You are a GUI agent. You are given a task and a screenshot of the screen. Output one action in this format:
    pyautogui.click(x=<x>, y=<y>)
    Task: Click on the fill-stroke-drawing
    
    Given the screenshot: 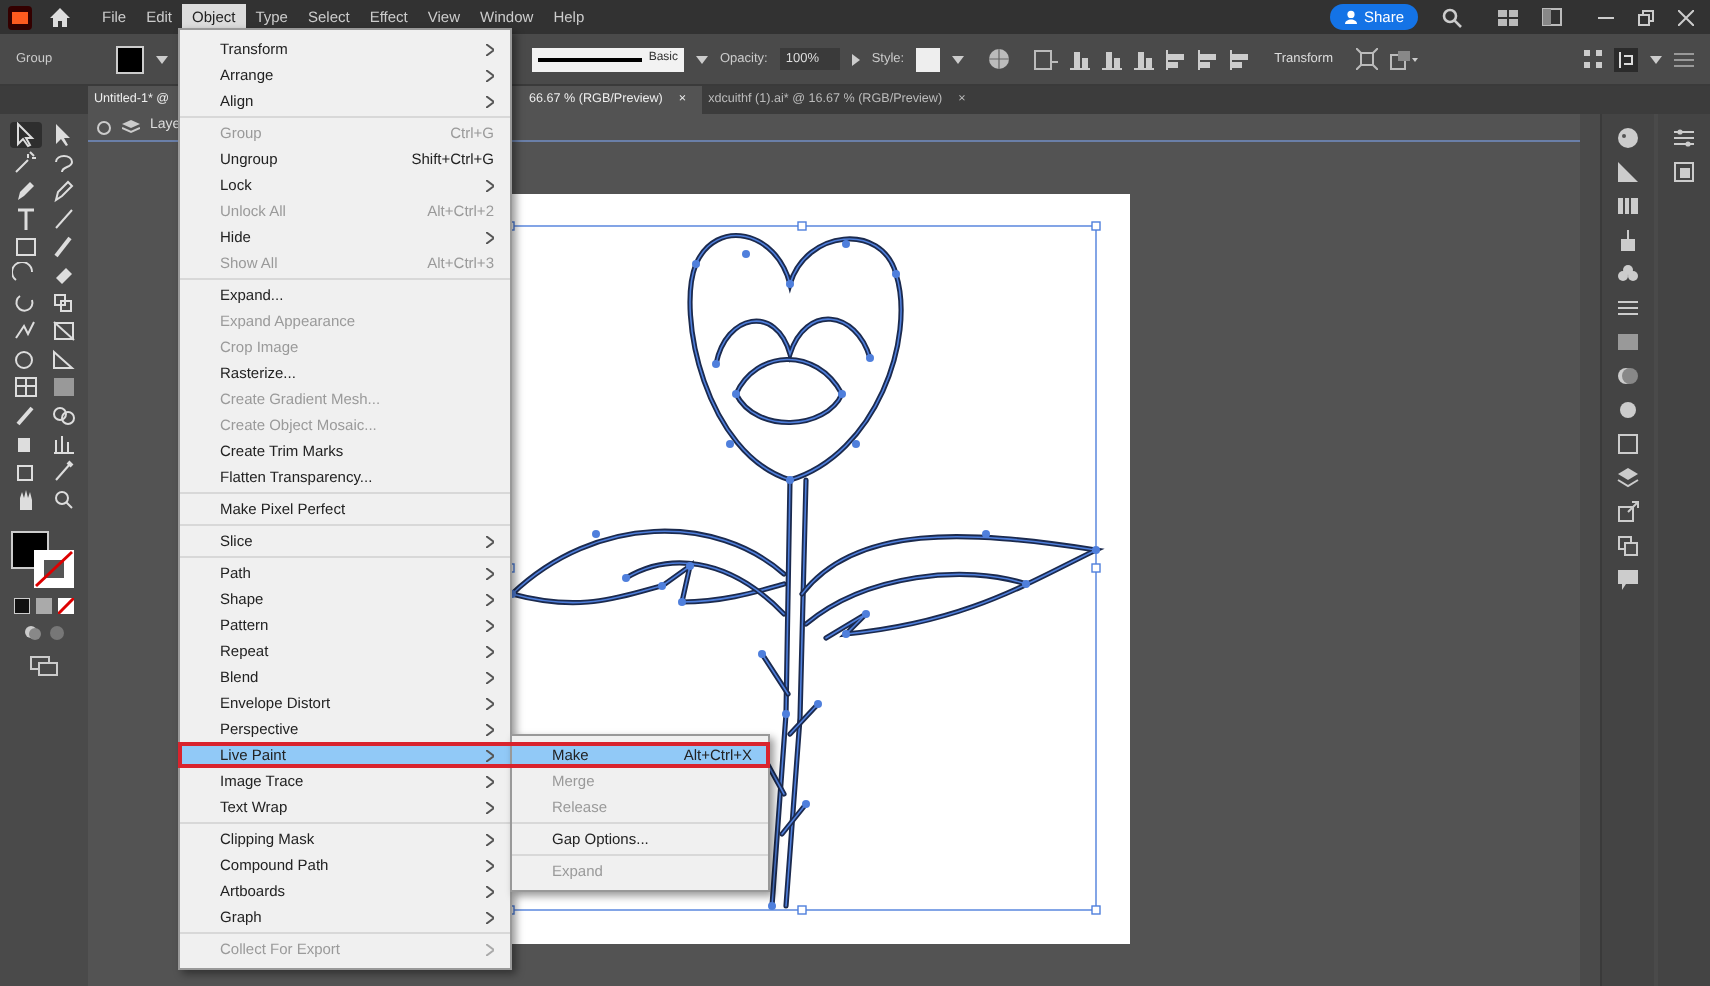 What is the action you would take?
    pyautogui.click(x=44, y=560)
    